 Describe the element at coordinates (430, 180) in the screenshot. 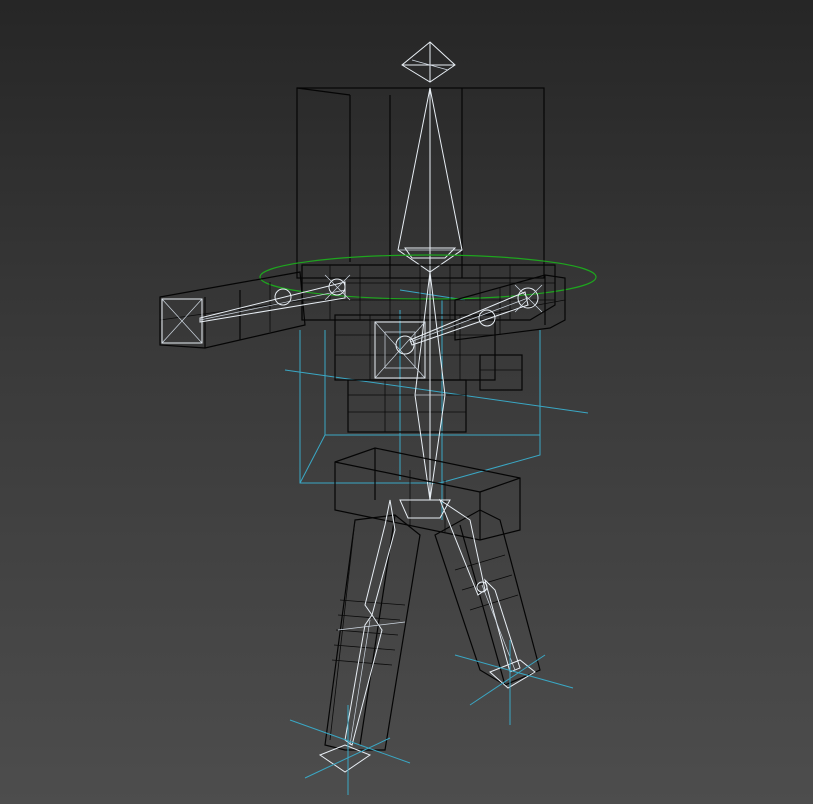

I see `neck-bone` at that location.